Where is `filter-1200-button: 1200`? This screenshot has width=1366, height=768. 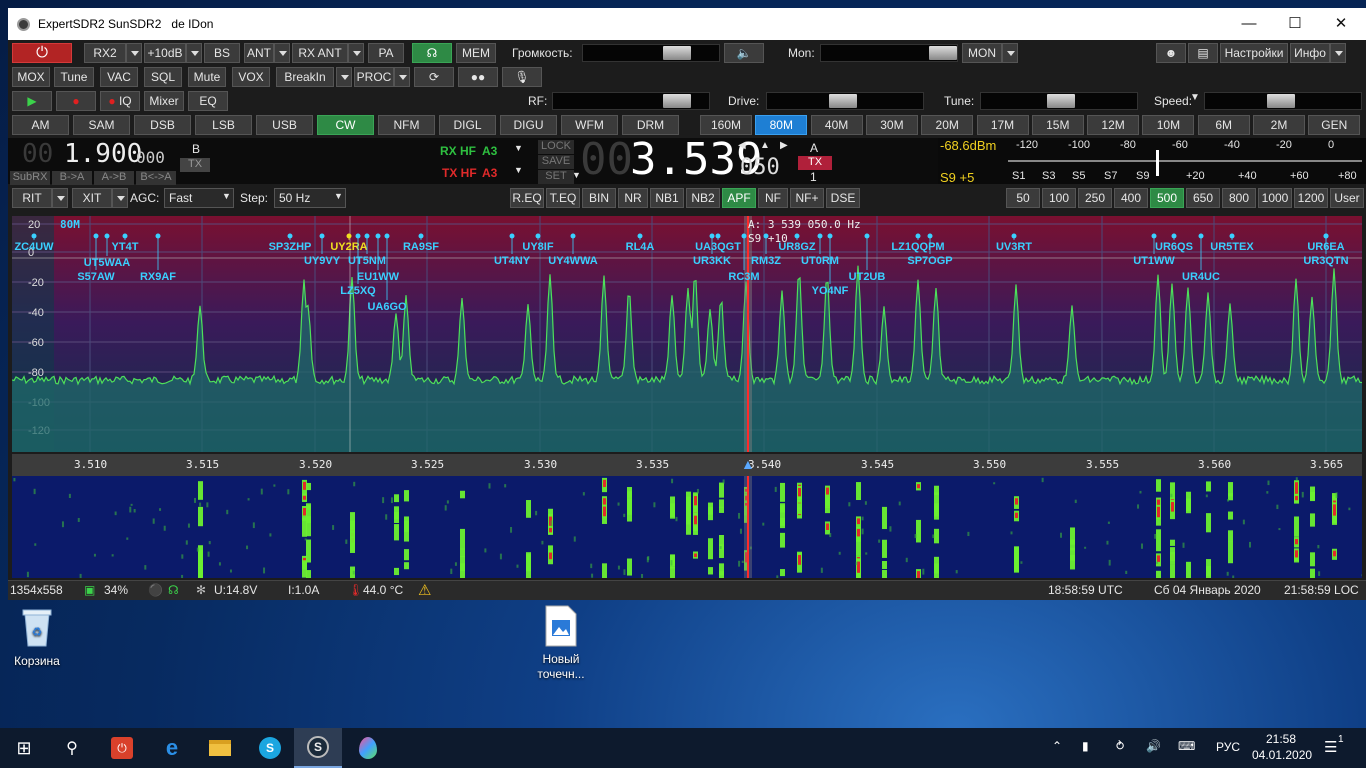
filter-1200-button: 1200 is located at coordinates (1311, 198).